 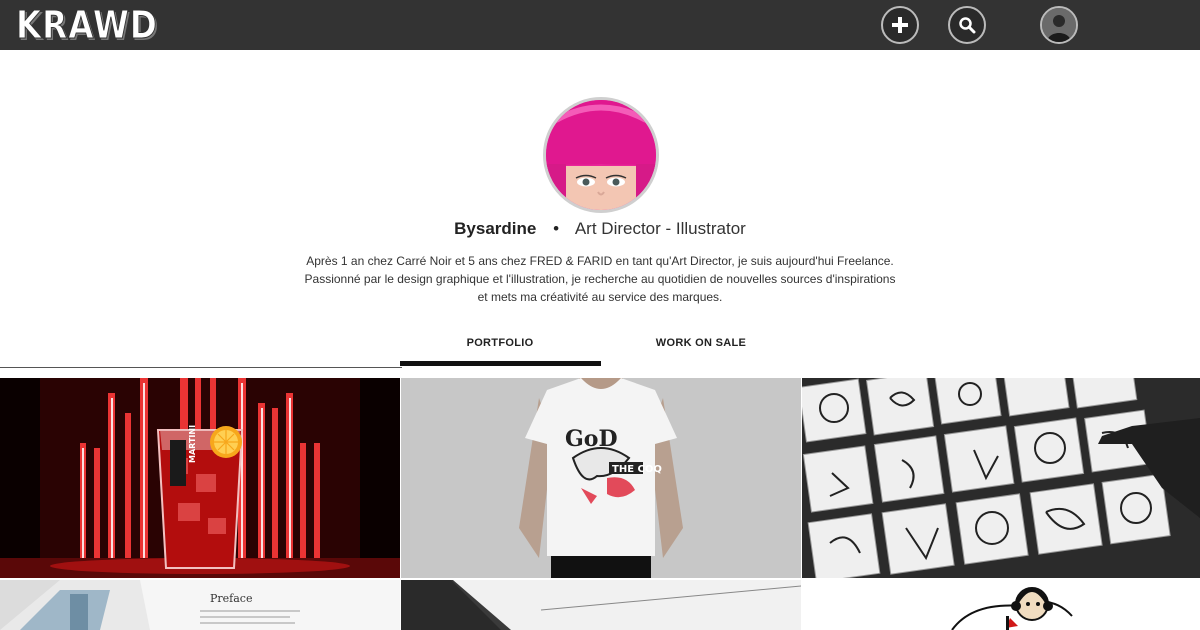 I want to click on tab-portfolio: PORTFOLIO, so click(x=500, y=348).